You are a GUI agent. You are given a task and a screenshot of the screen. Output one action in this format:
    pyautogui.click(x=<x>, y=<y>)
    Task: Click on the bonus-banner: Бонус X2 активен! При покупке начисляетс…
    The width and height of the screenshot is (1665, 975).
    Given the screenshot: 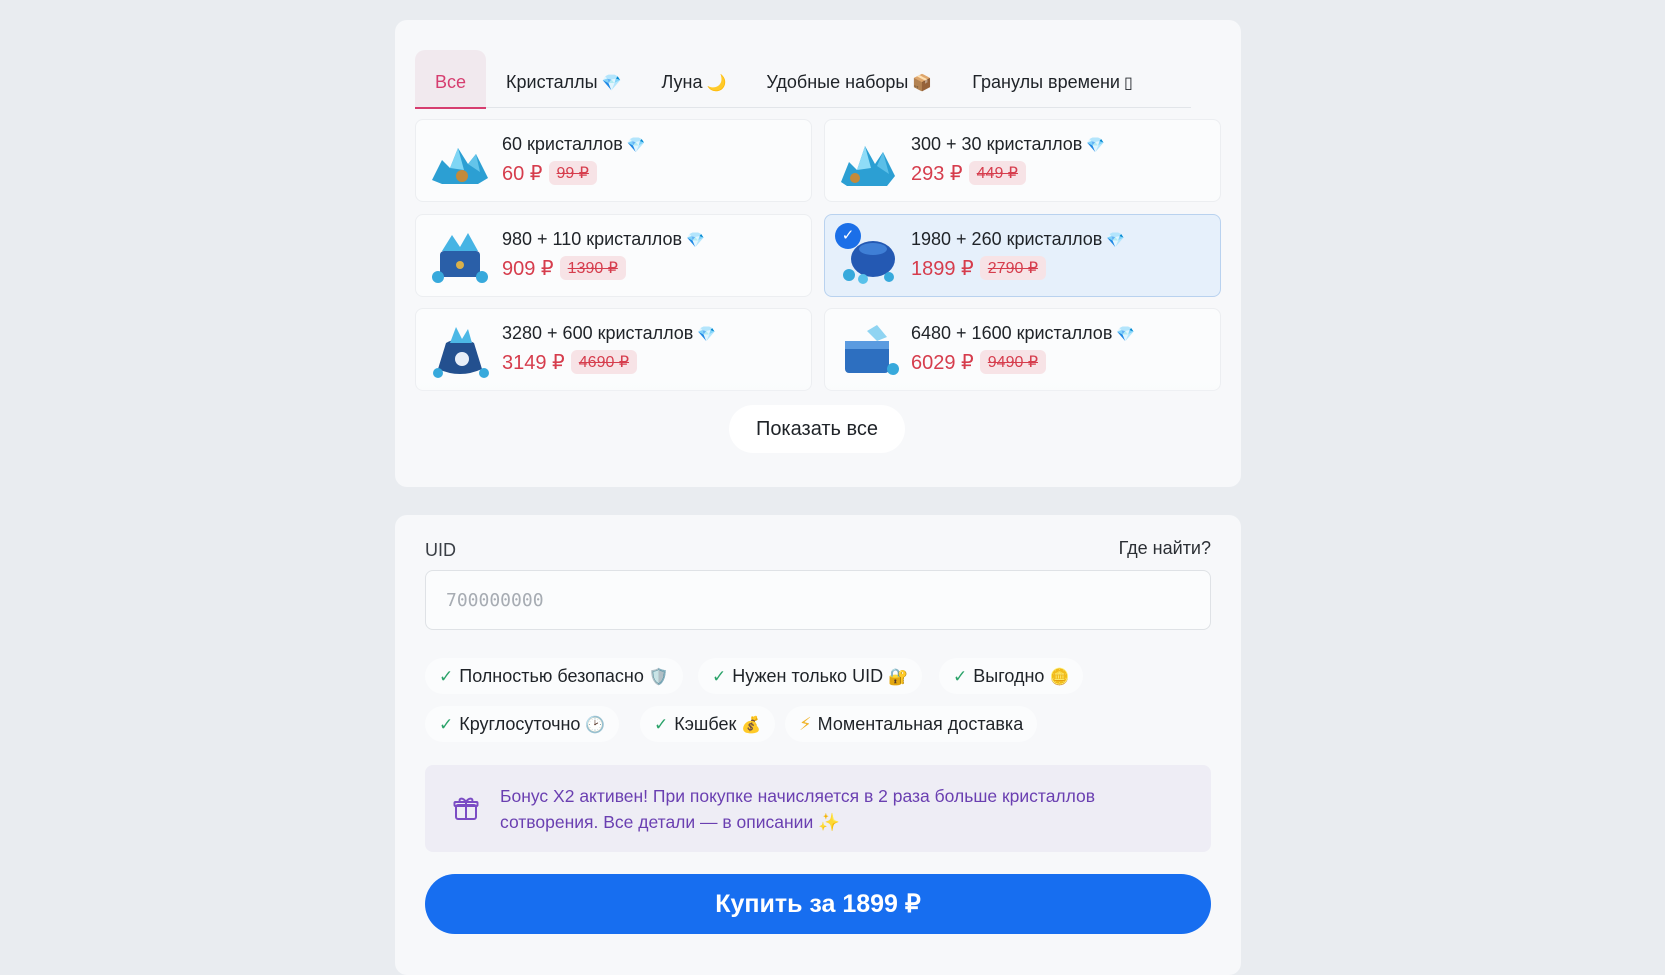 What is the action you would take?
    pyautogui.click(x=818, y=808)
    